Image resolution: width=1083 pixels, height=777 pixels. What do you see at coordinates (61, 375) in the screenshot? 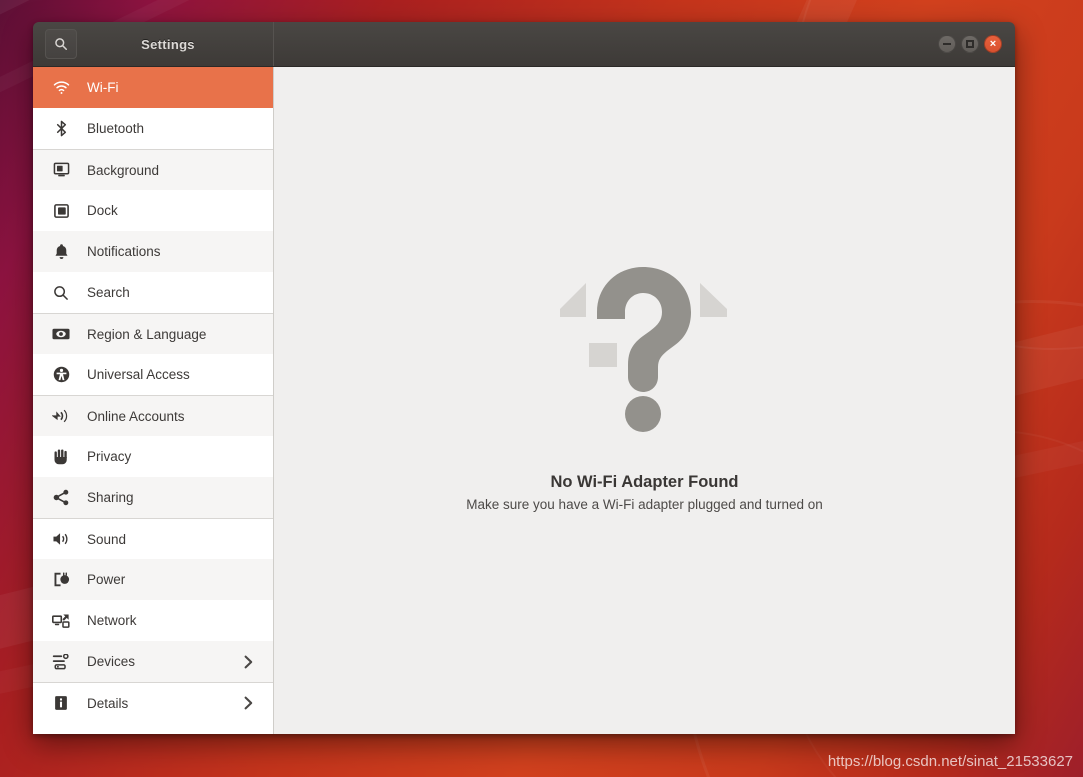
I see `accessibility-icon` at bounding box center [61, 375].